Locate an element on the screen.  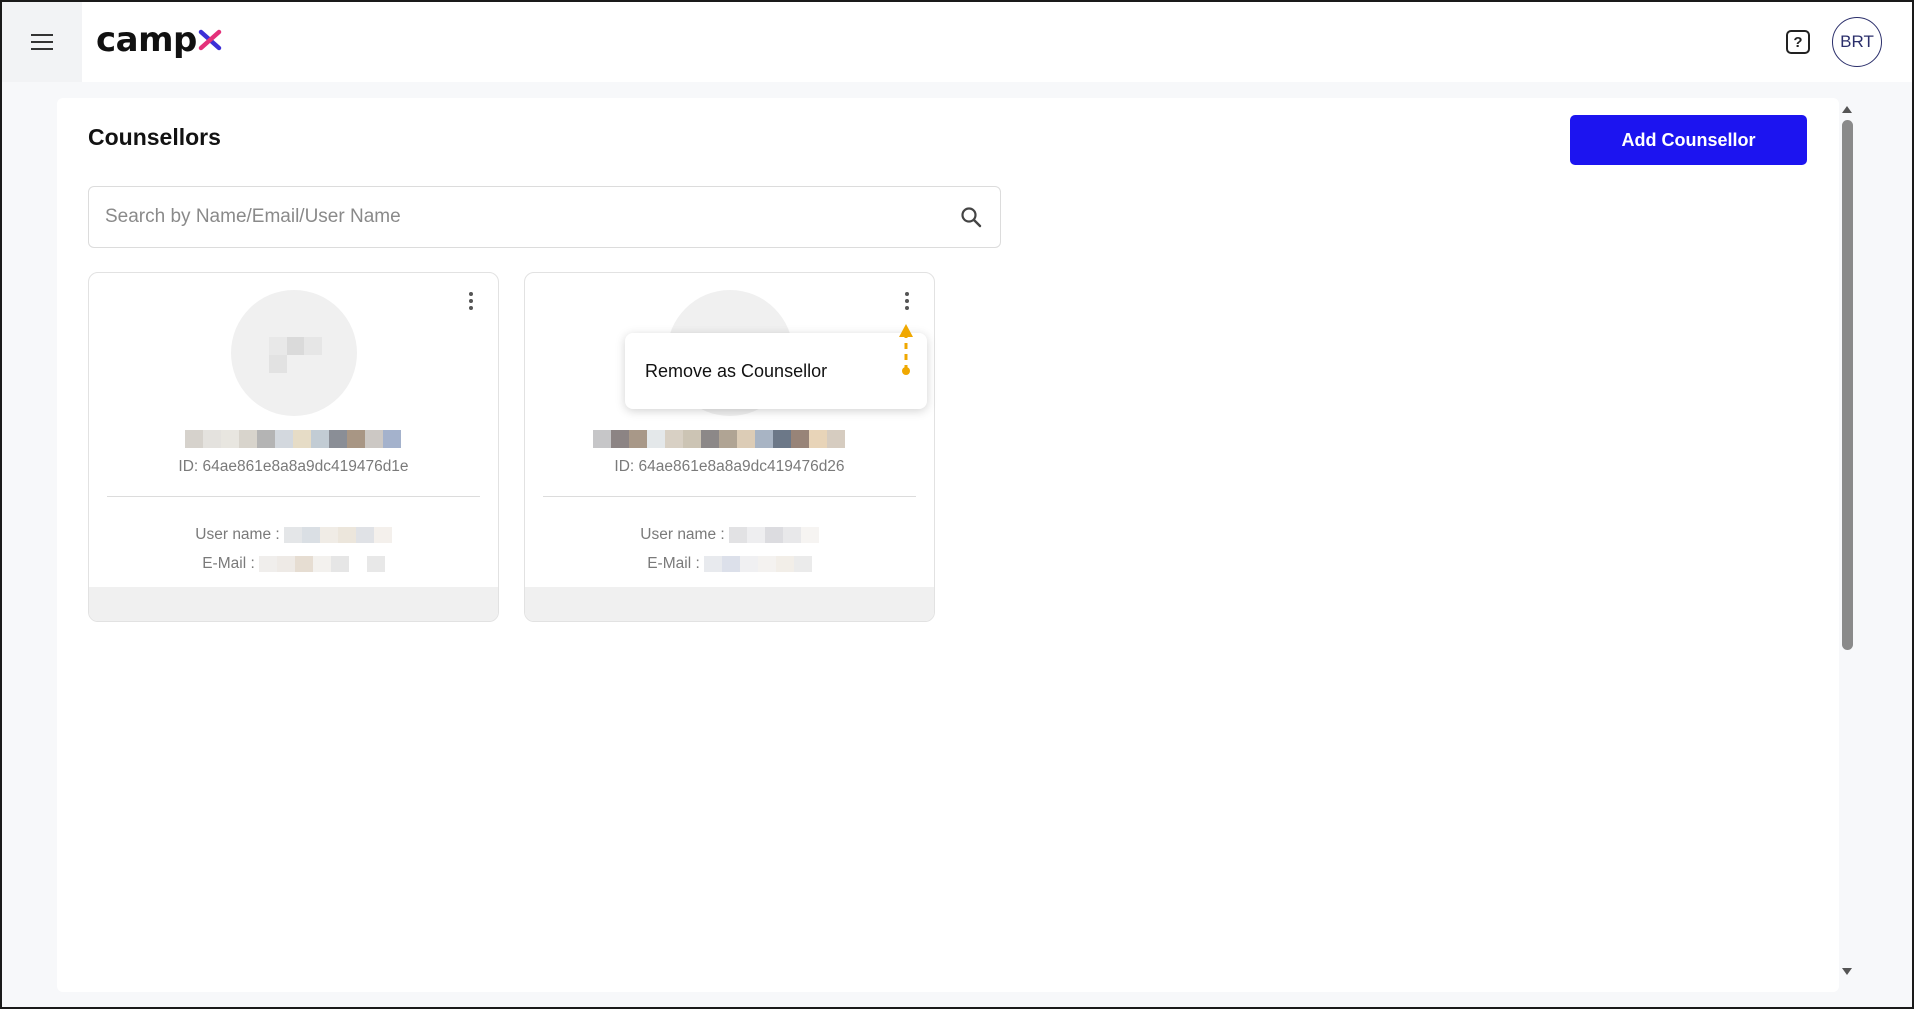
question-icon: ? is located at coordinates (1798, 42).